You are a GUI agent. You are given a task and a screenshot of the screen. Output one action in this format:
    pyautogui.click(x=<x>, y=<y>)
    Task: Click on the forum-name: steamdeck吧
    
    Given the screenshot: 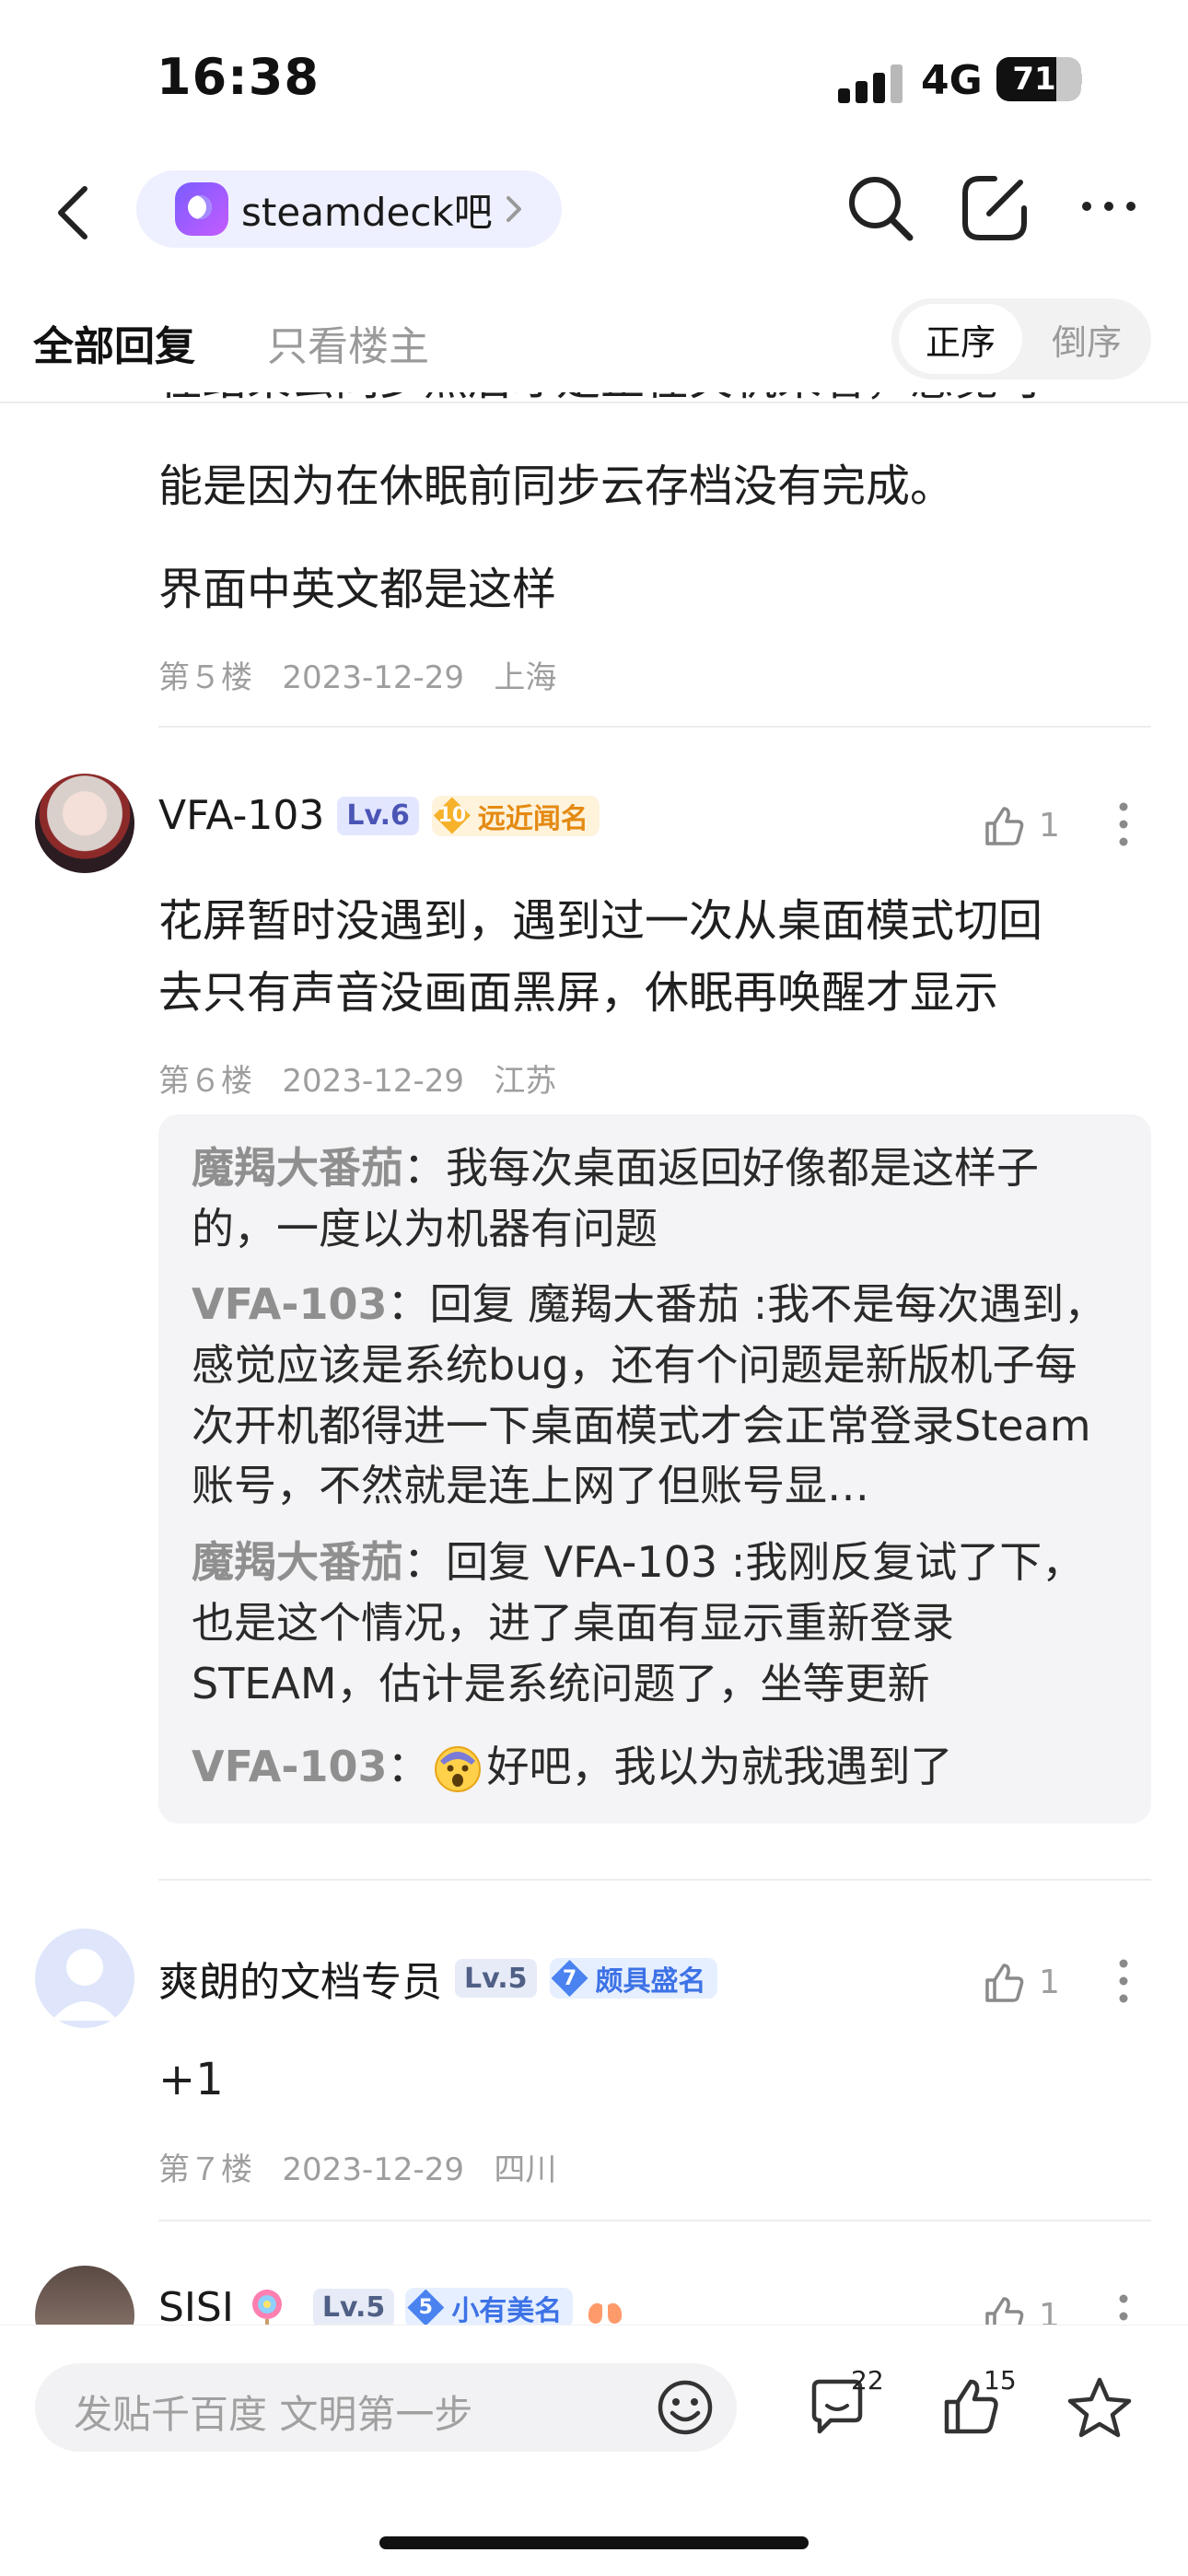 What is the action you would take?
    pyautogui.click(x=367, y=212)
    